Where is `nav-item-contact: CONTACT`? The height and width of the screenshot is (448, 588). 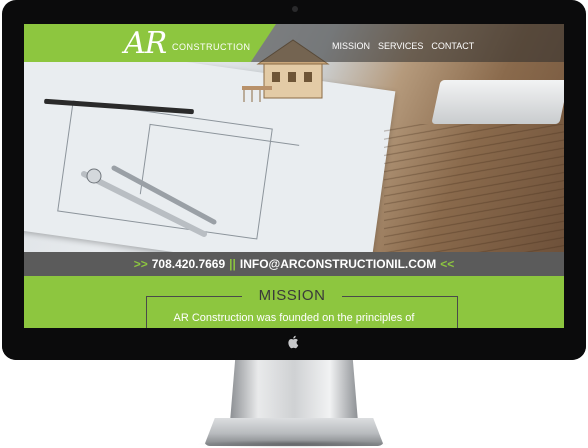
nav-item-contact: CONTACT is located at coordinates (452, 46).